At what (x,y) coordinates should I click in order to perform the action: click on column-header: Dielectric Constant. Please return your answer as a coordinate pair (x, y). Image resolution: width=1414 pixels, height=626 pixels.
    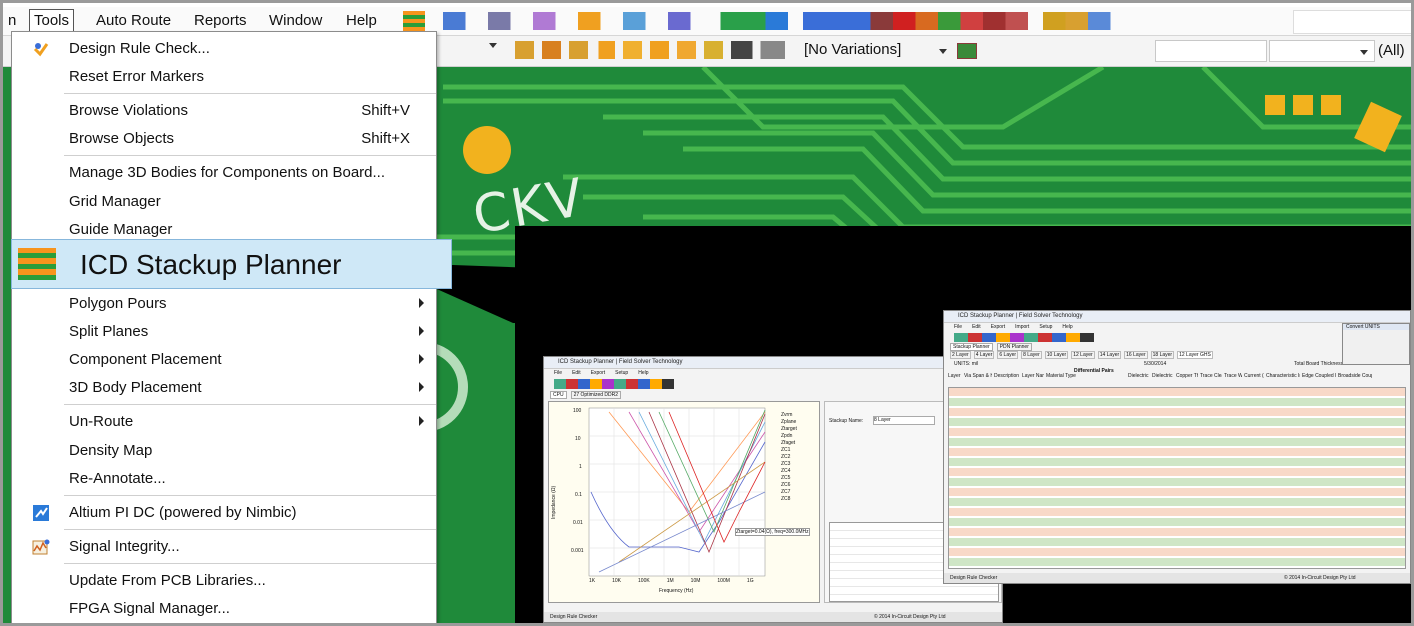
    Looking at the image, I should click on (1139, 376).